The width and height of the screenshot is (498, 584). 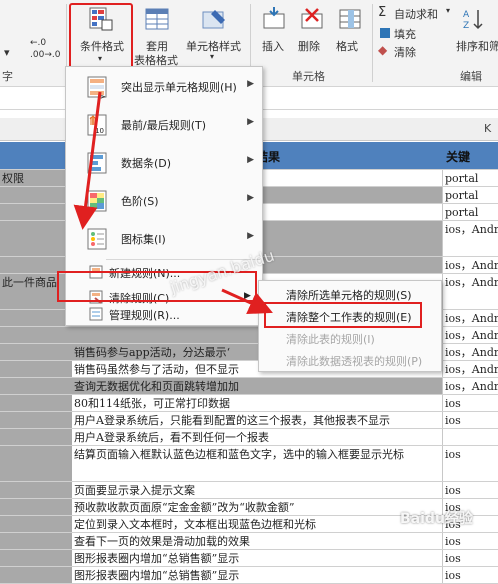 I want to click on cell-key, so click(x=470, y=437).